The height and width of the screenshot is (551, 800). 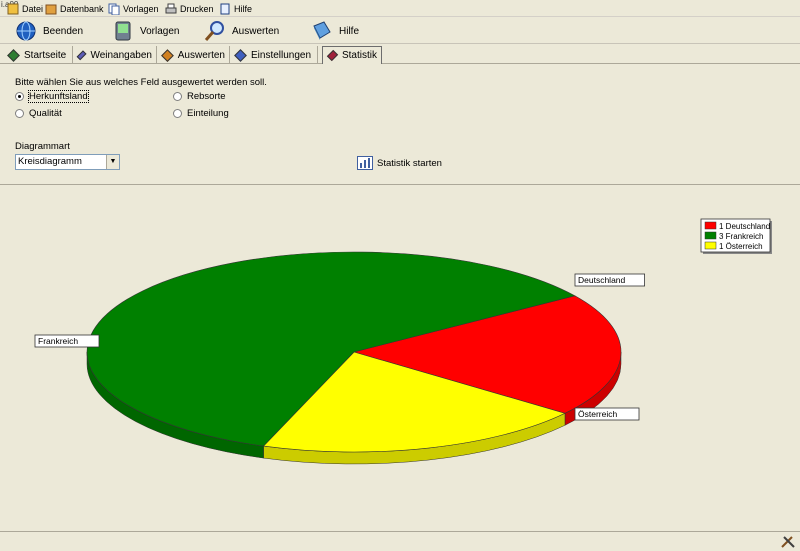 I want to click on slice-label-deutschland: Deutschland, so click(x=609, y=280).